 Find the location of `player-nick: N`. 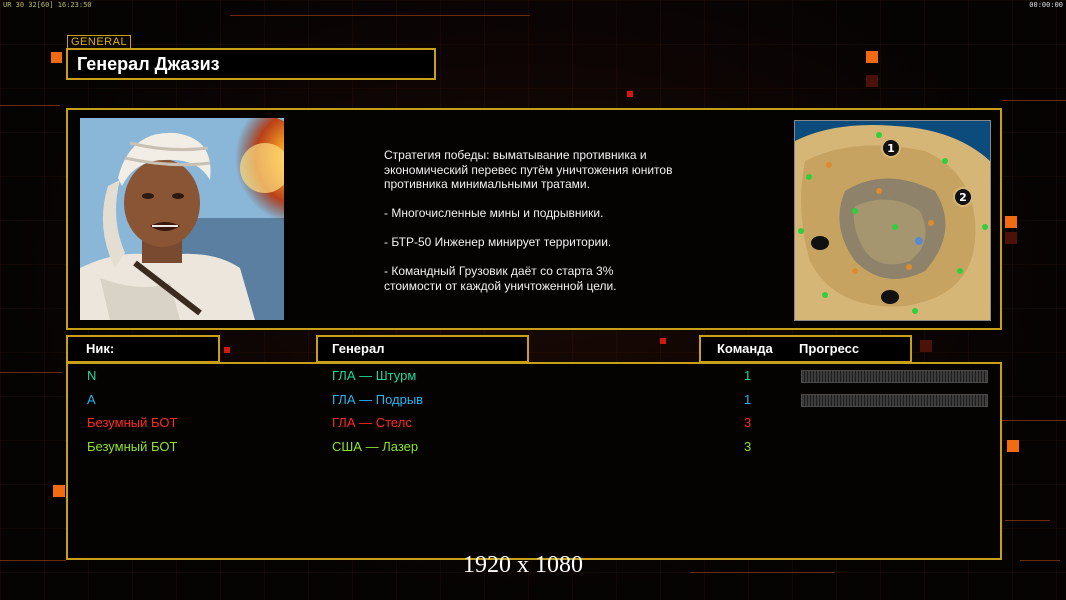

player-nick: N is located at coordinates (92, 375).